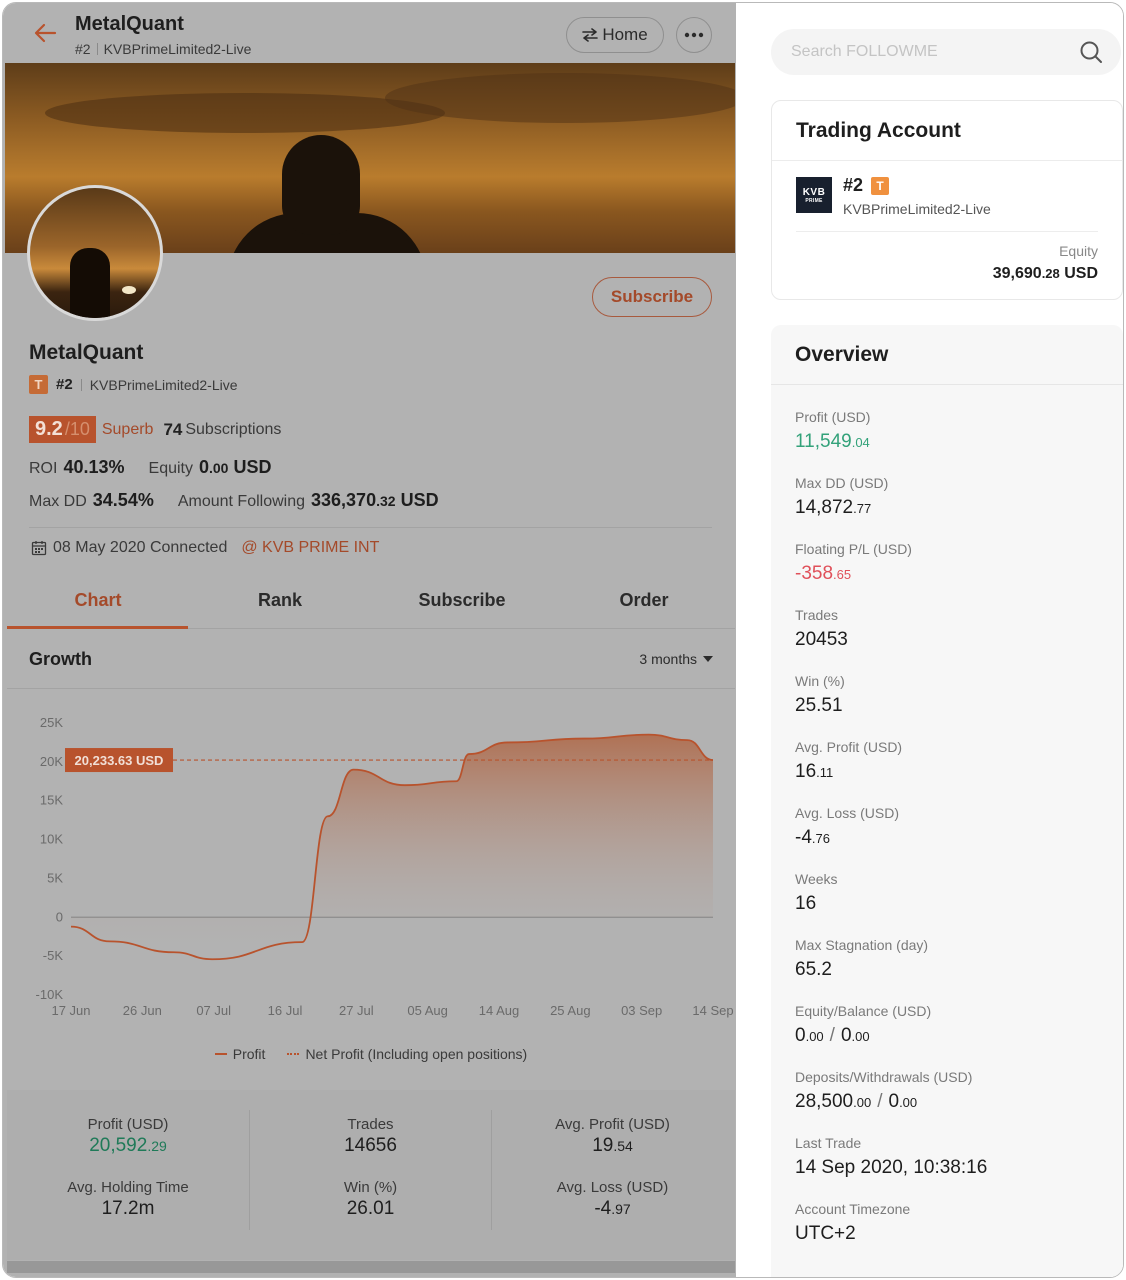 The width and height of the screenshot is (1126, 1280). Describe the element at coordinates (863, 1024) in the screenshot. I see `overview-item: Equity/Balance (USD) 0.00/0.00` at that location.